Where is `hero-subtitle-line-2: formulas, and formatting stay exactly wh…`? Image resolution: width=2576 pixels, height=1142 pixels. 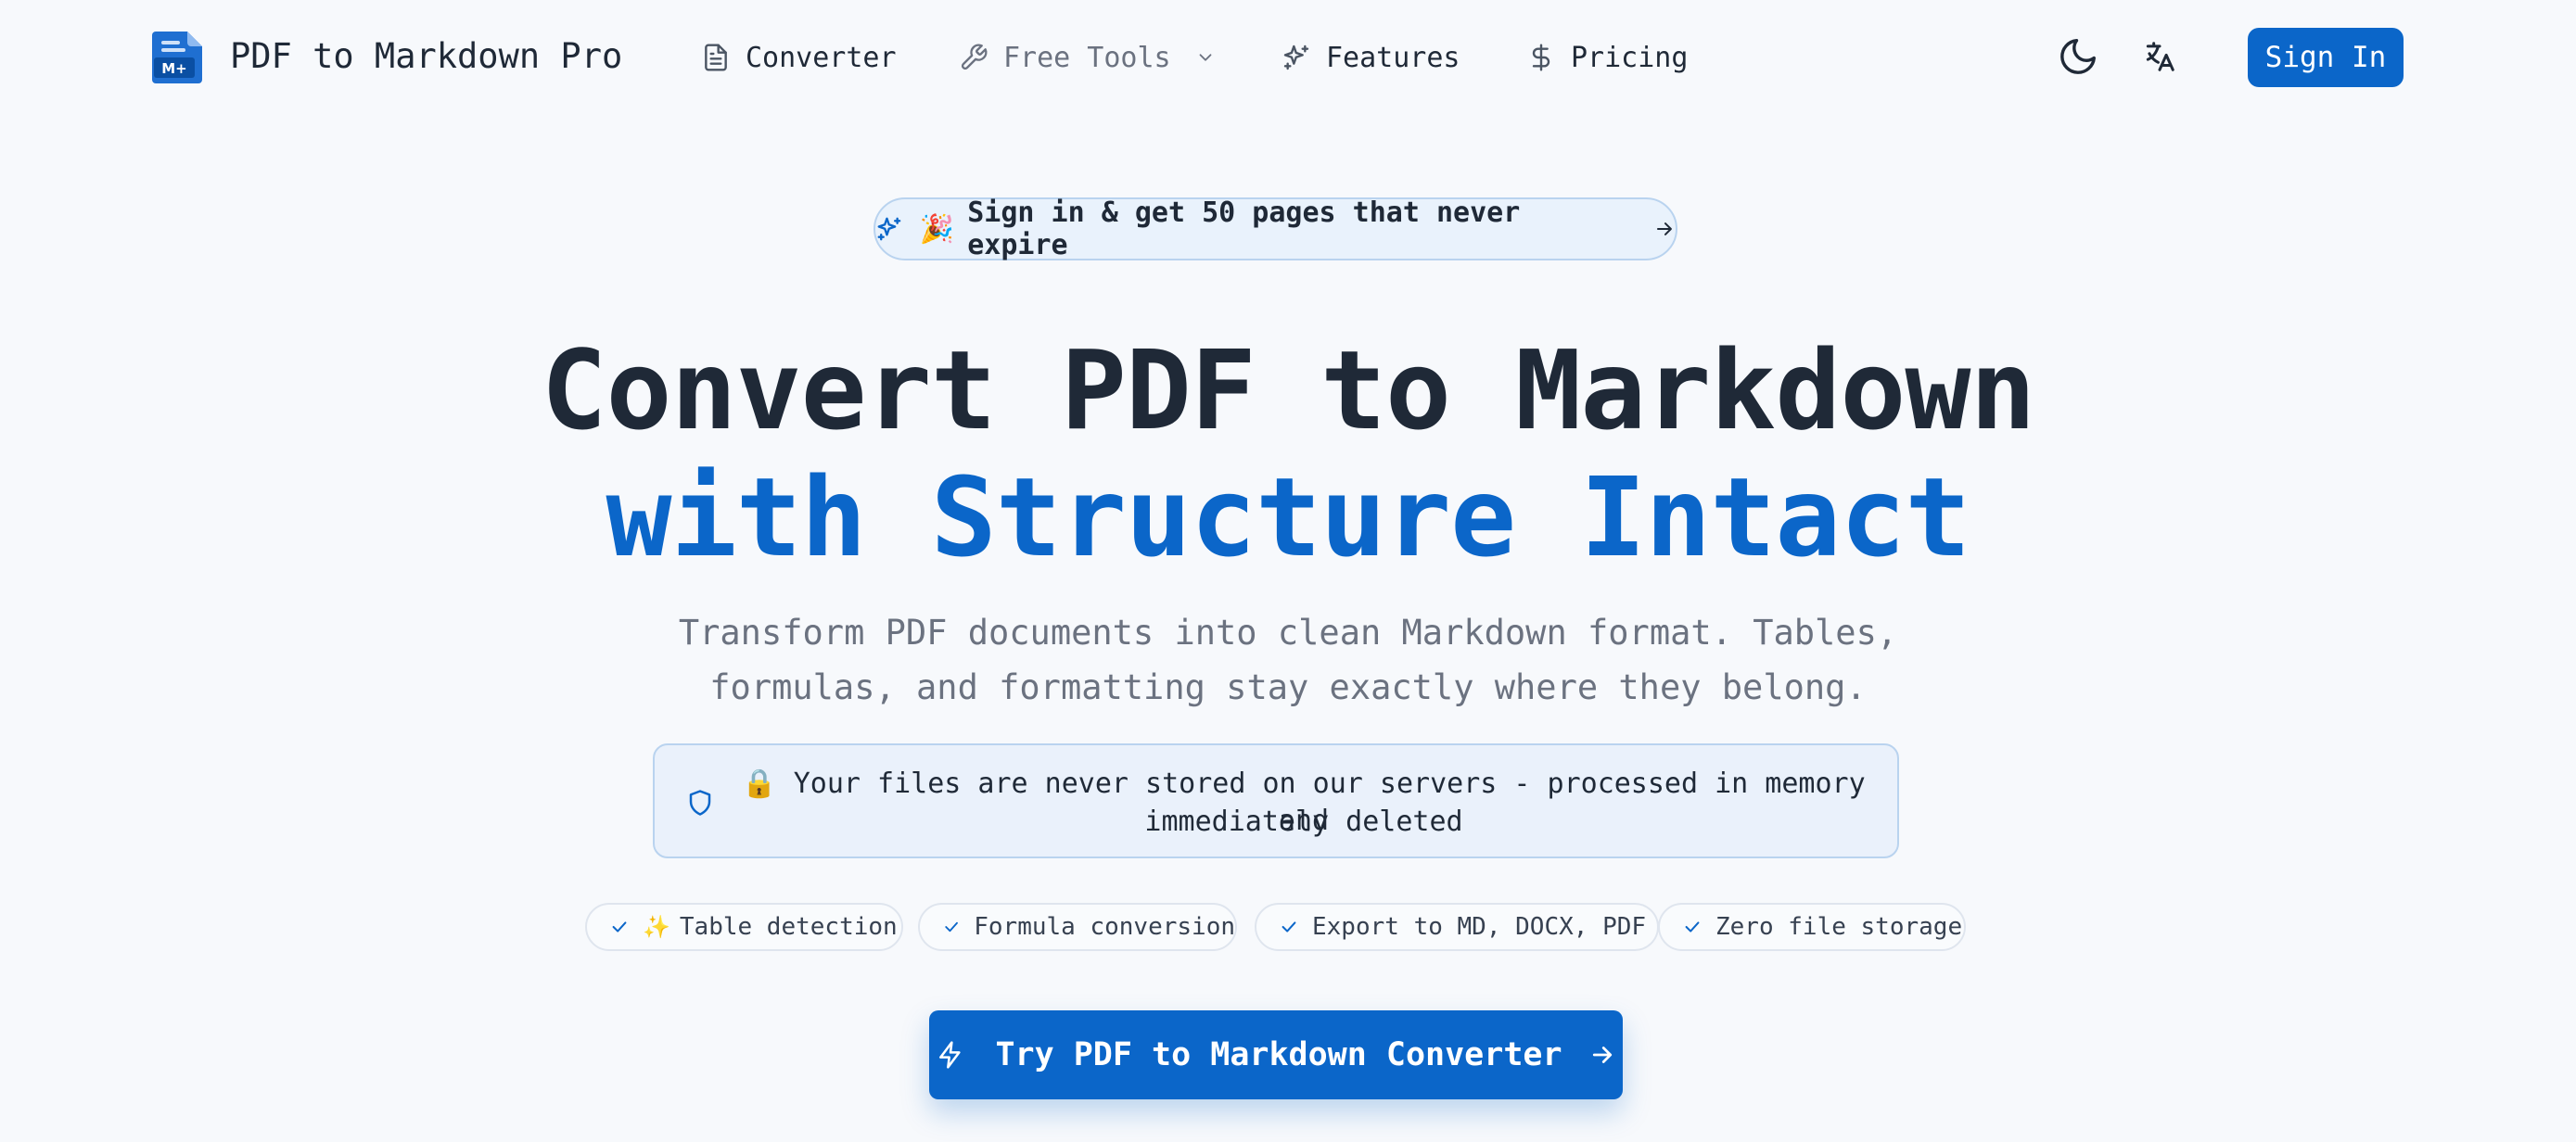
hero-subtitle-line-2: formulas, and formatting stay exactly wh… is located at coordinates (1288, 687).